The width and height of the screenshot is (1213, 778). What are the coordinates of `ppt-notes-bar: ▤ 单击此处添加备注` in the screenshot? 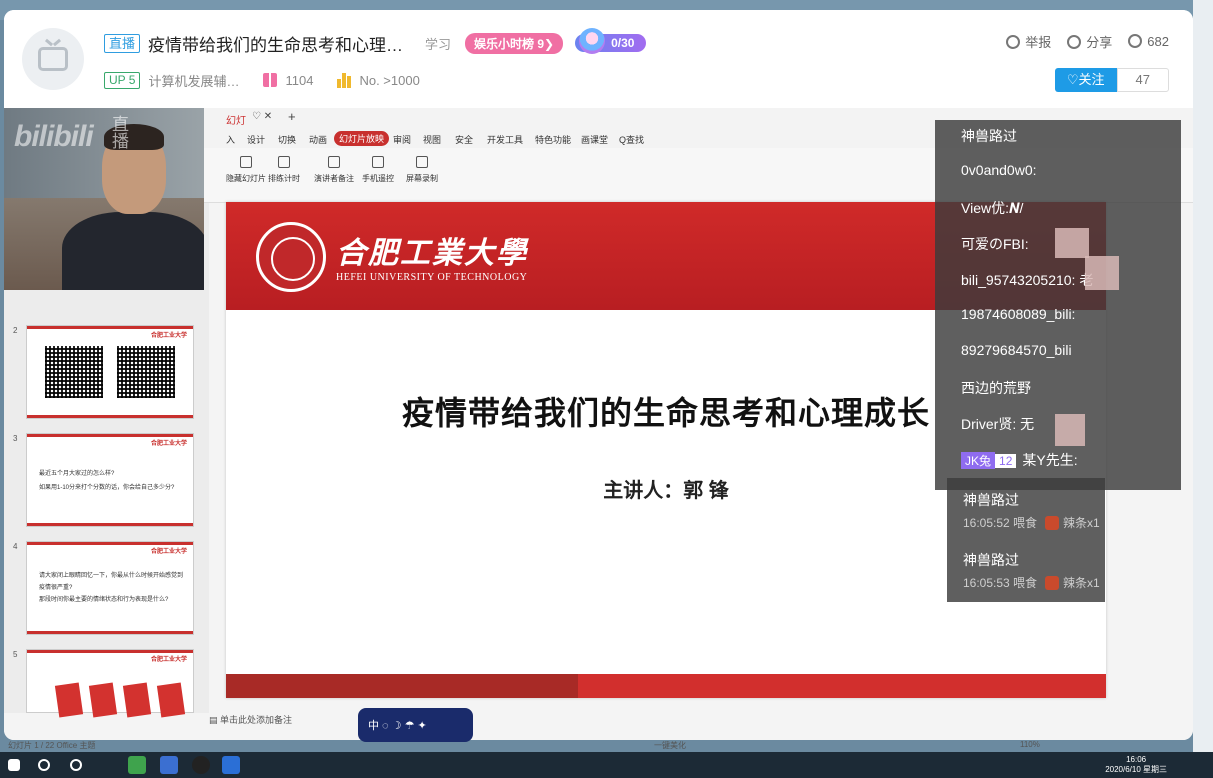 It's located at (251, 720).